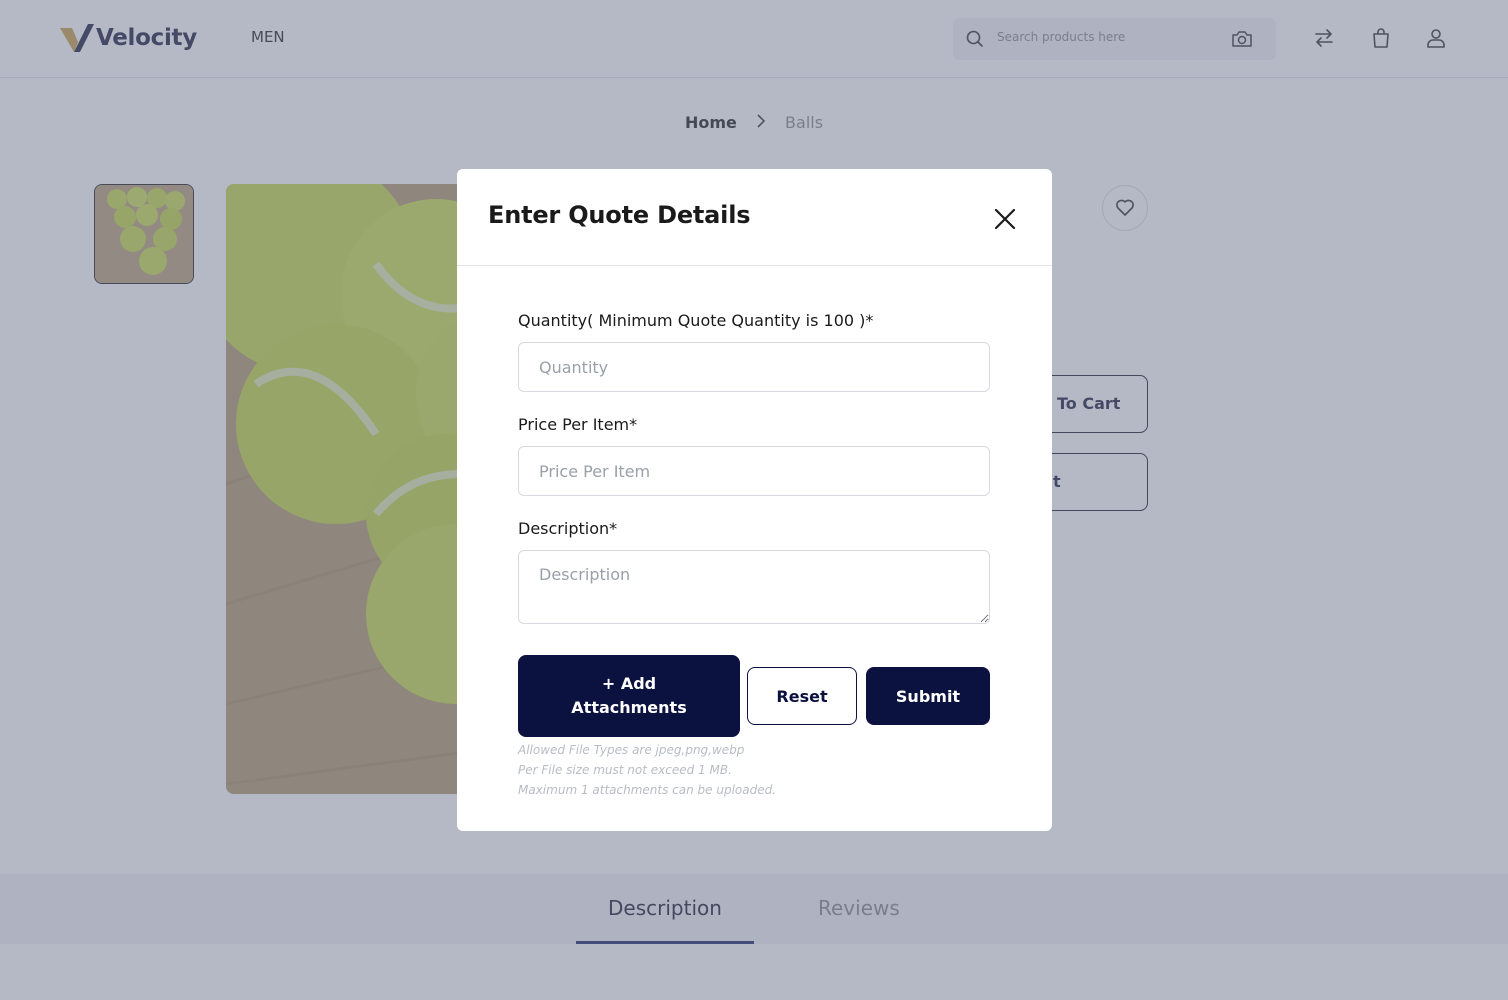 This screenshot has height=1000, width=1508. I want to click on submit-button: Submit, so click(928, 696).